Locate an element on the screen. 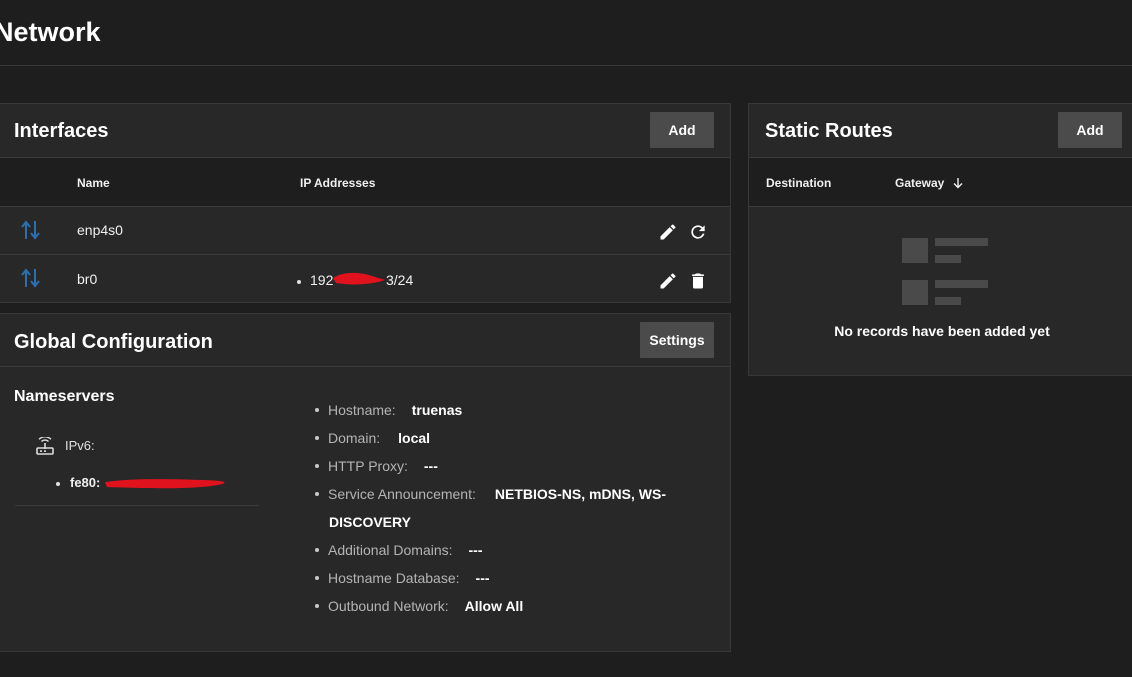  arrow-down-icon is located at coordinates (958, 183).